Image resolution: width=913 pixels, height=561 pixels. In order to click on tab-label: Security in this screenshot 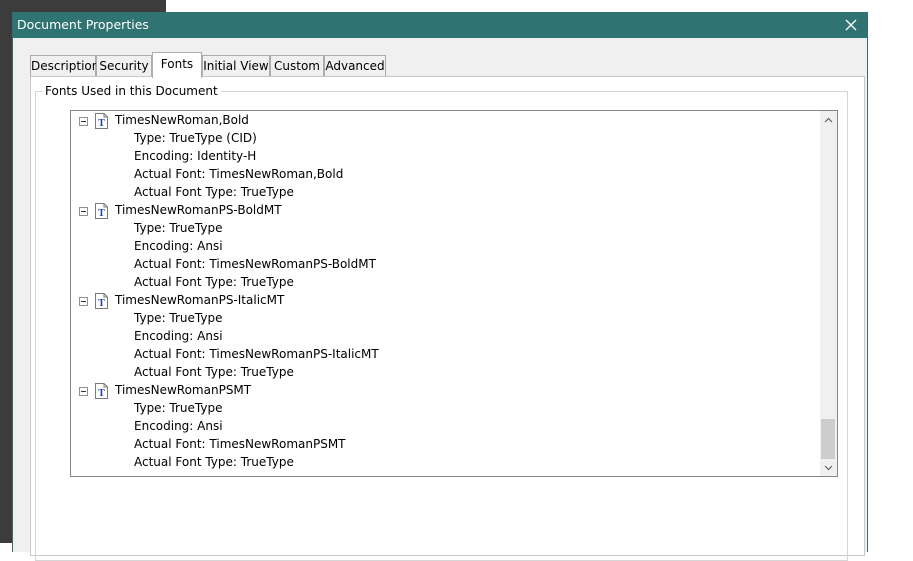, I will do `click(124, 66)`.